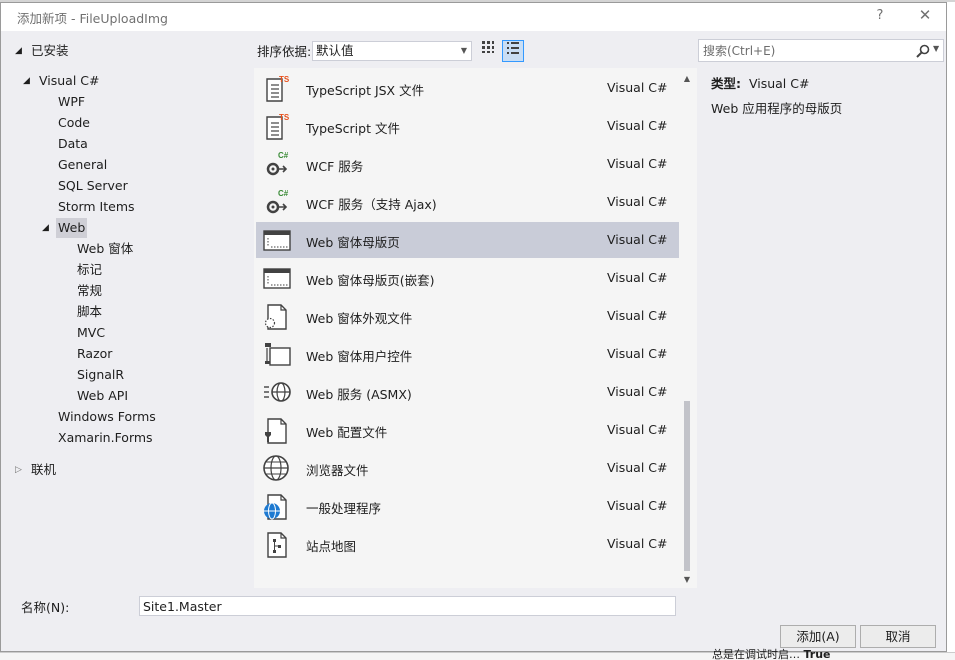 The width and height of the screenshot is (955, 660). What do you see at coordinates (126, 144) in the screenshot?
I see `tree-item-data: Data` at bounding box center [126, 144].